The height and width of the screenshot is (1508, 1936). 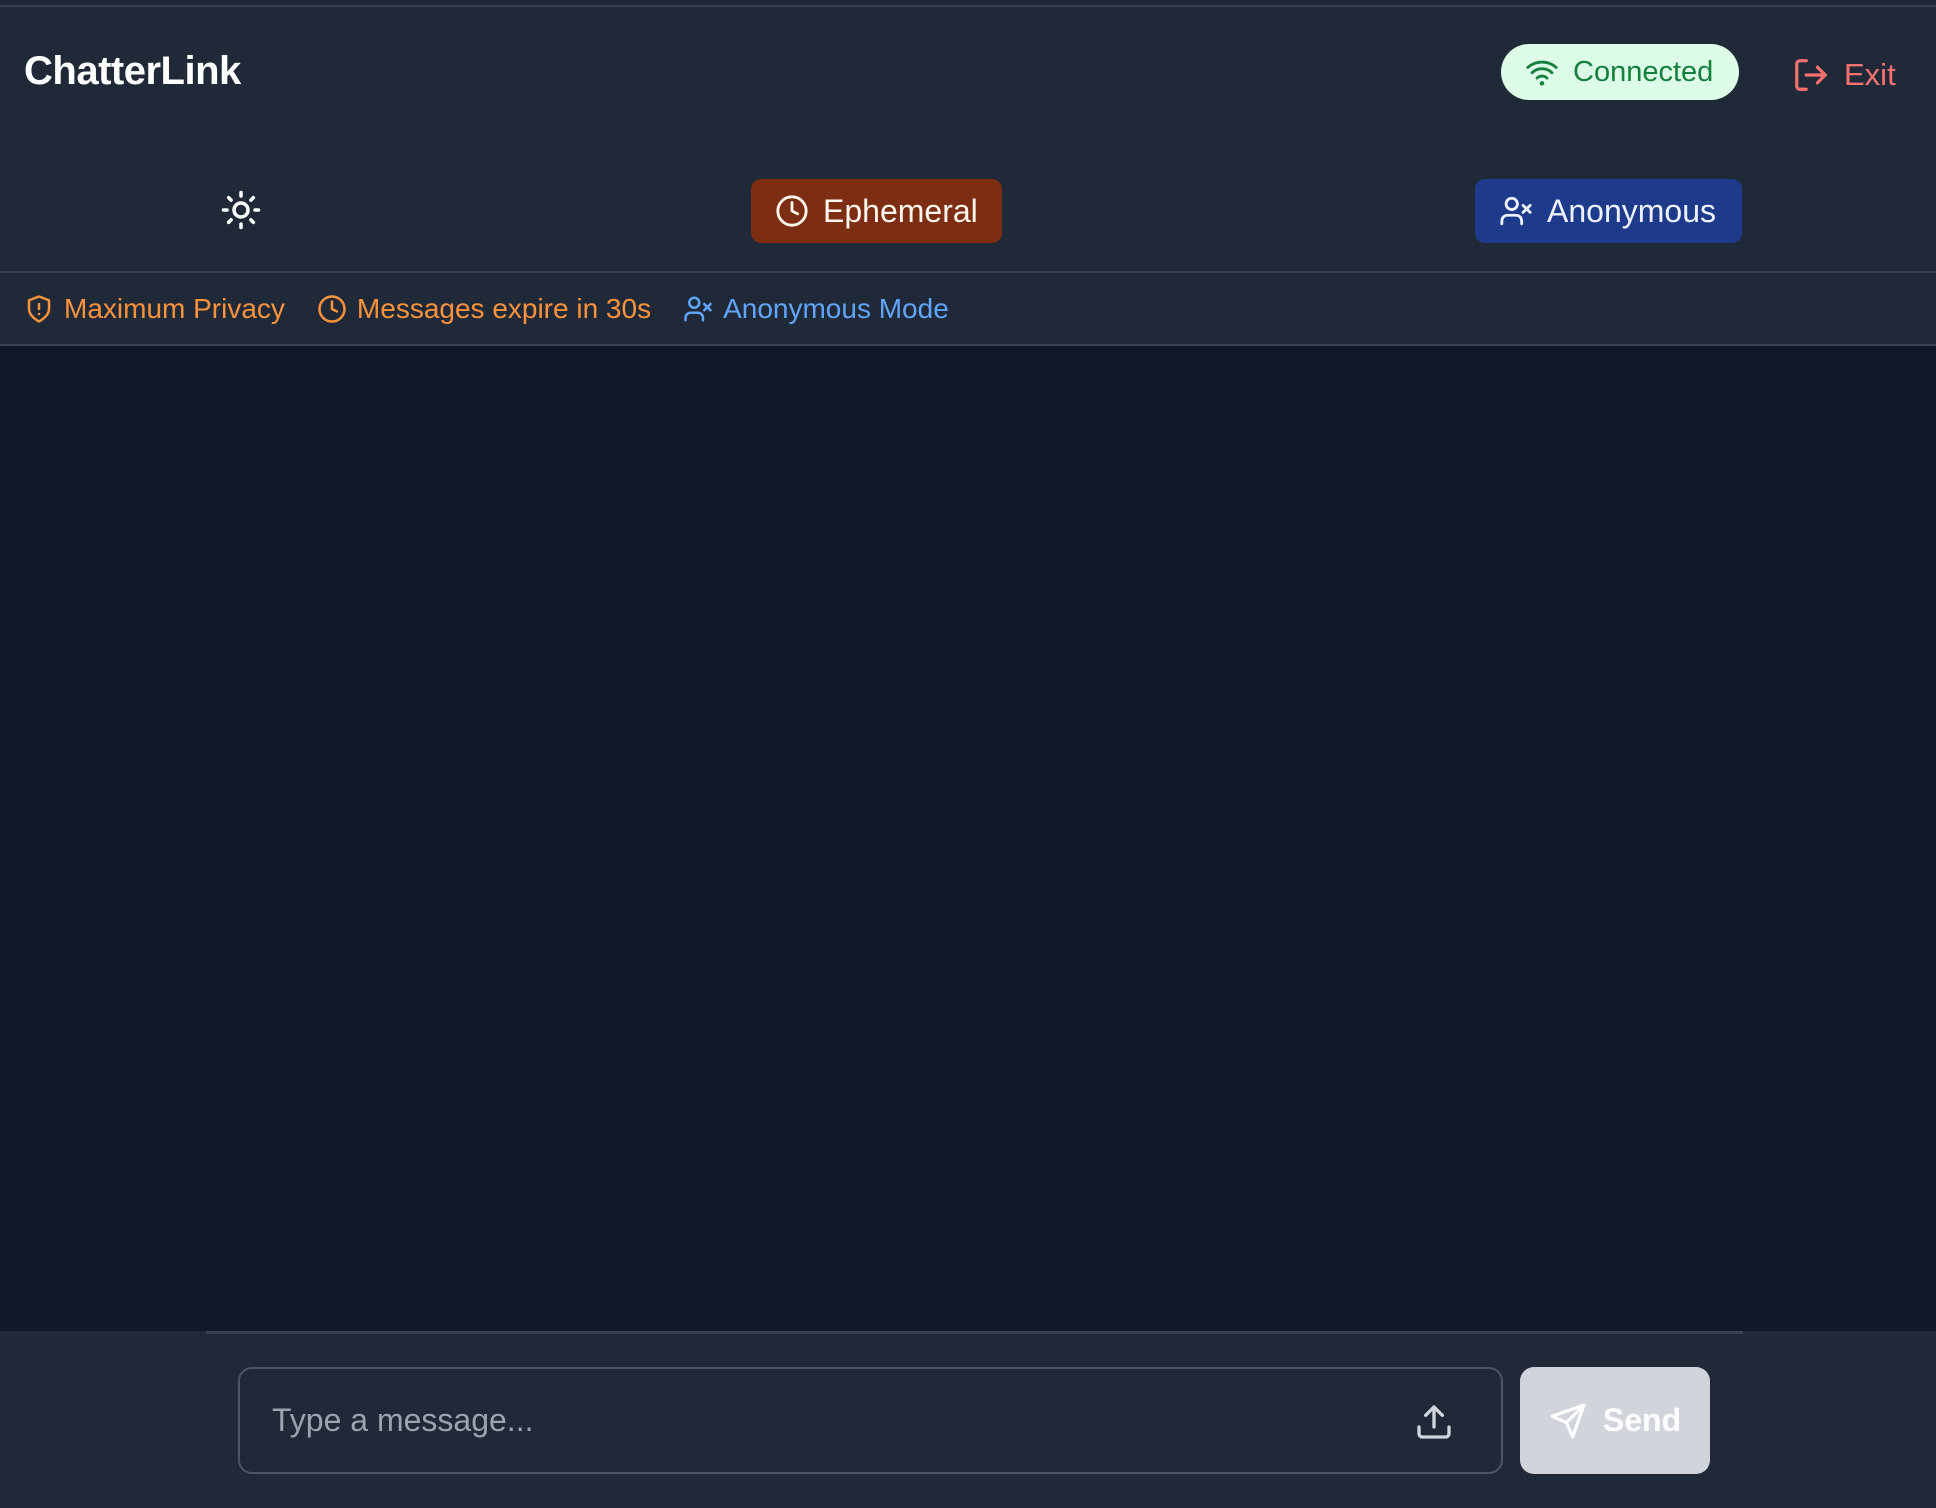 I want to click on message-input, so click(x=830, y=1420).